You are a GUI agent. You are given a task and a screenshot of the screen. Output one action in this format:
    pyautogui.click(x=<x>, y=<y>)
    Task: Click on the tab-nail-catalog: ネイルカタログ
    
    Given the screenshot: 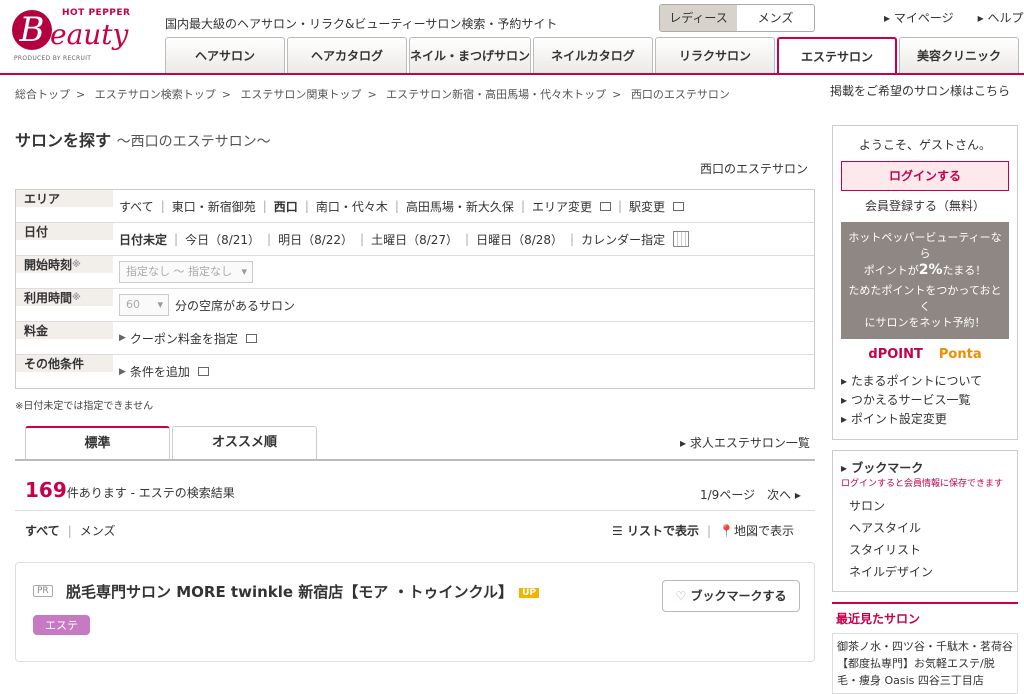 What is the action you would take?
    pyautogui.click(x=593, y=55)
    